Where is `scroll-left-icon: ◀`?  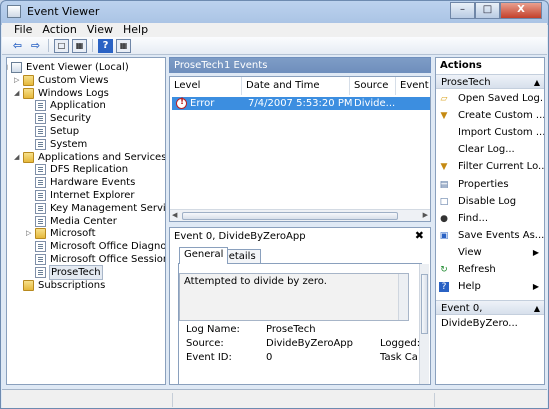
scroll-left-icon: ◀ is located at coordinates (174, 215).